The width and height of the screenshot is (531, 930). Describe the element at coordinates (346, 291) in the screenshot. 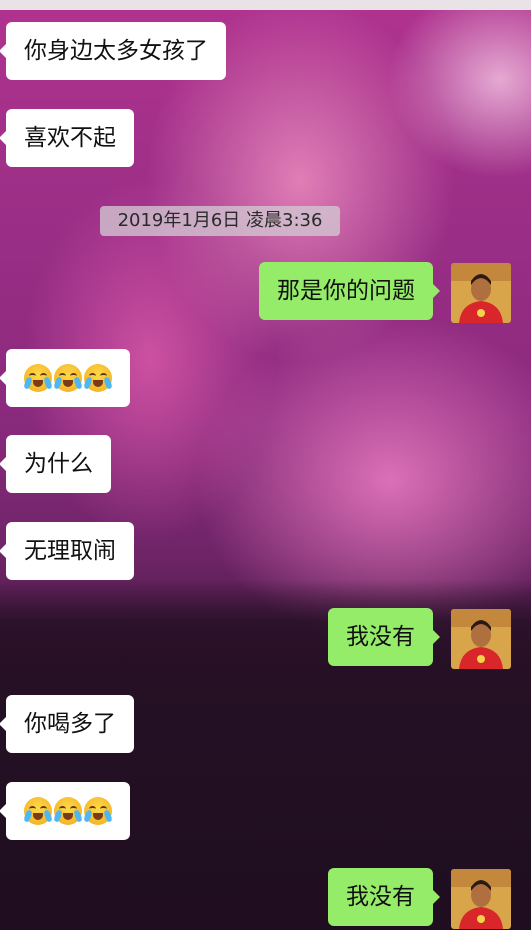

I see `message-text: 那是你的问题` at that location.